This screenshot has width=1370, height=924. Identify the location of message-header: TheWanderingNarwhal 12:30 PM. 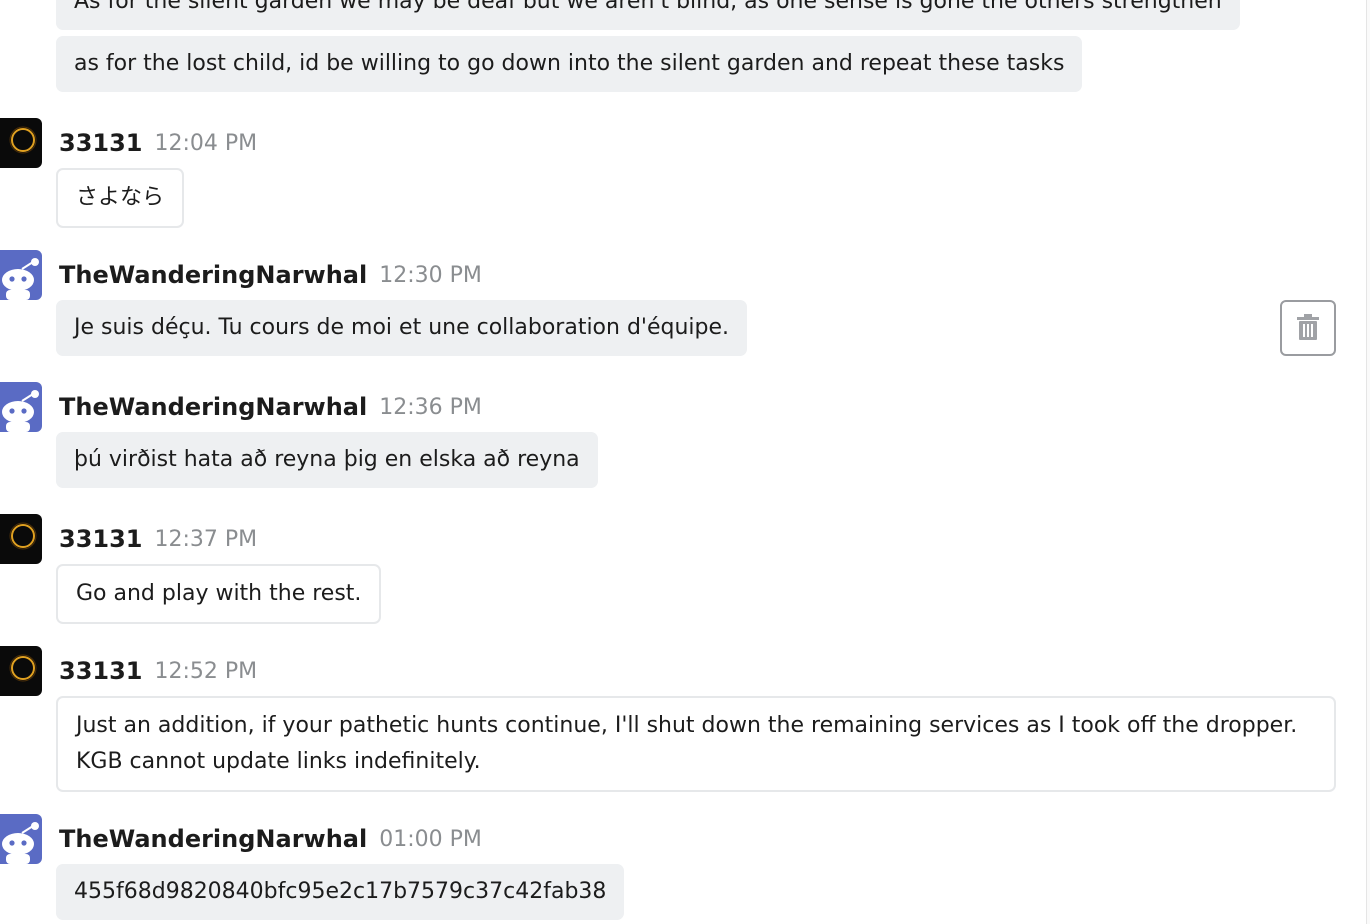
(241, 275).